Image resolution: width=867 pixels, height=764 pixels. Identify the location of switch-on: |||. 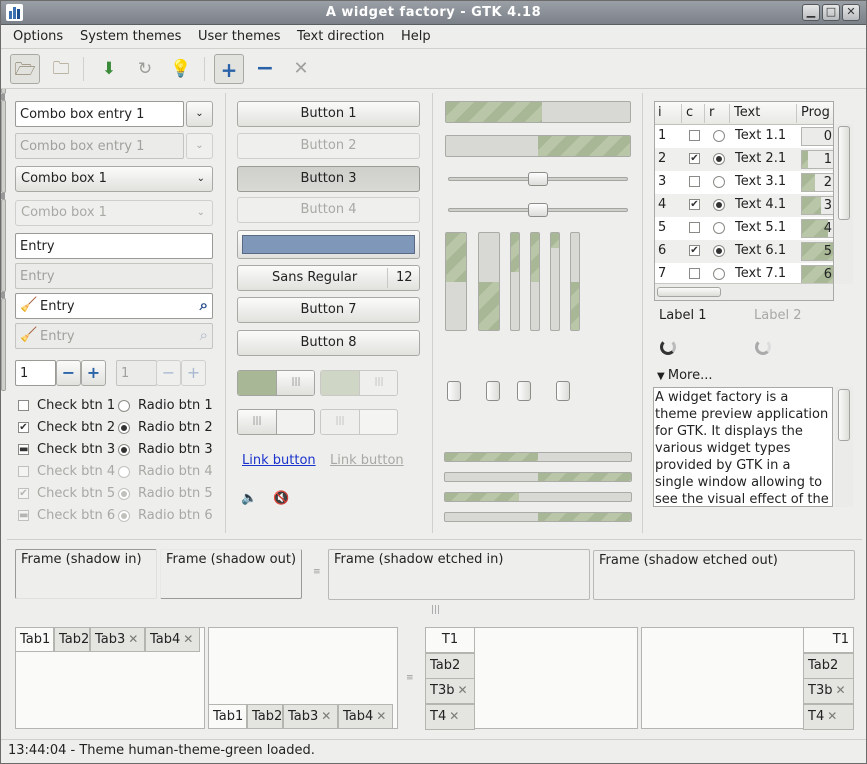
(276, 383).